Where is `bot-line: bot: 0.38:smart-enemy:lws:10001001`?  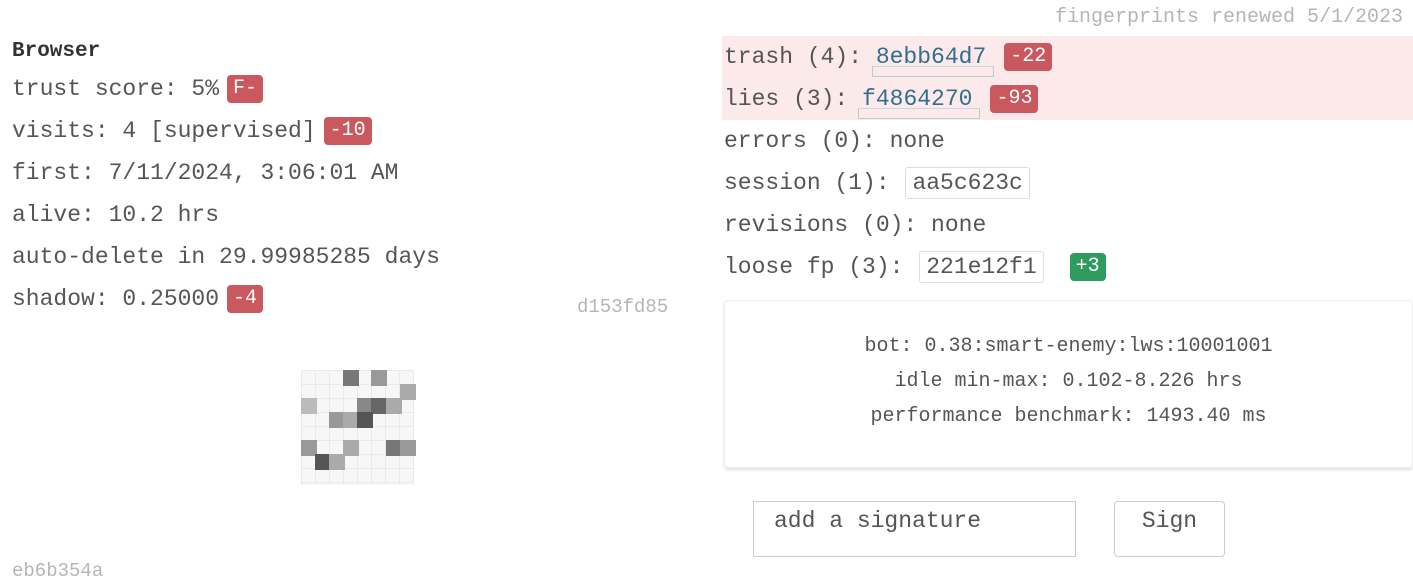
bot-line: bot: 0.38:smart-enemy:lws:10001001 is located at coordinates (1068, 346).